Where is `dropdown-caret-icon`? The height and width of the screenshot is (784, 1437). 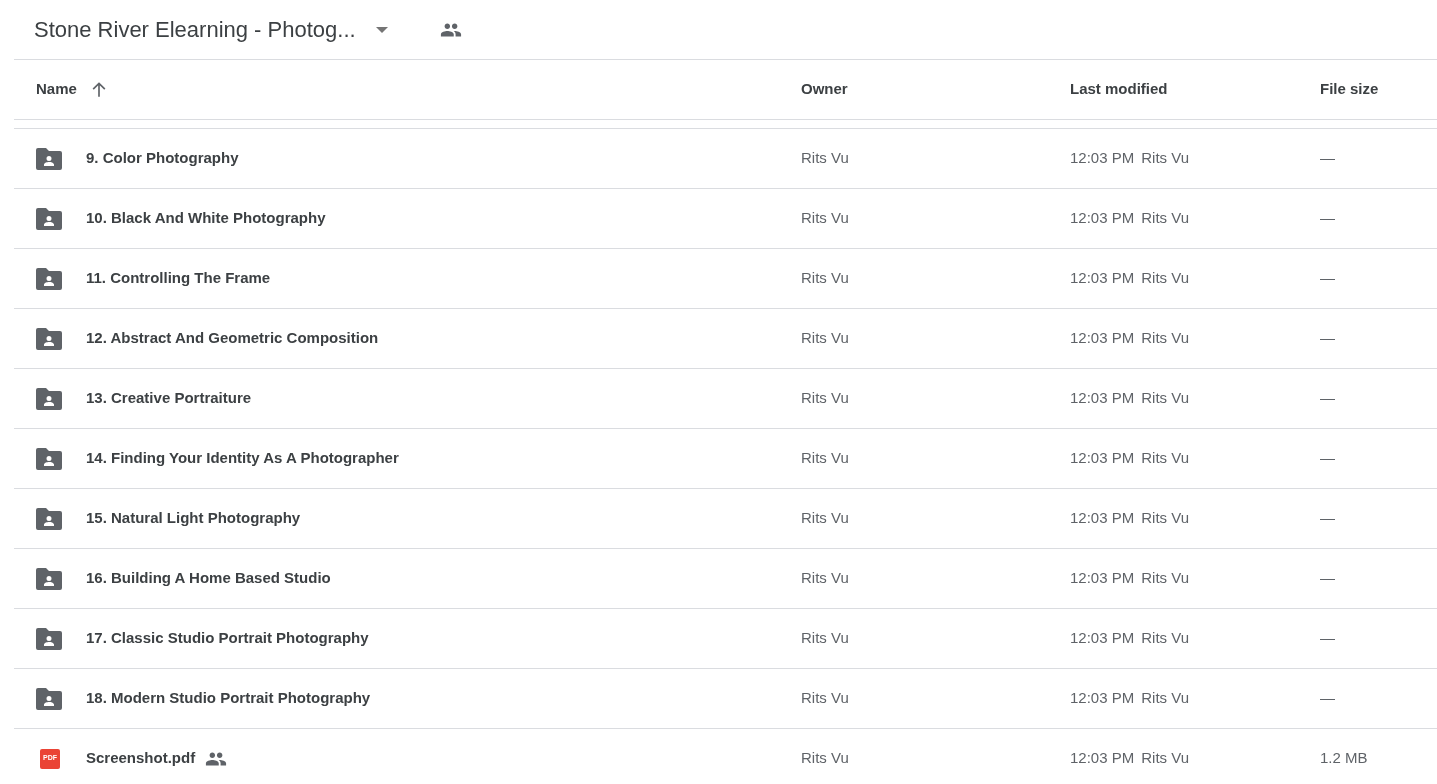
dropdown-caret-icon is located at coordinates (381, 29).